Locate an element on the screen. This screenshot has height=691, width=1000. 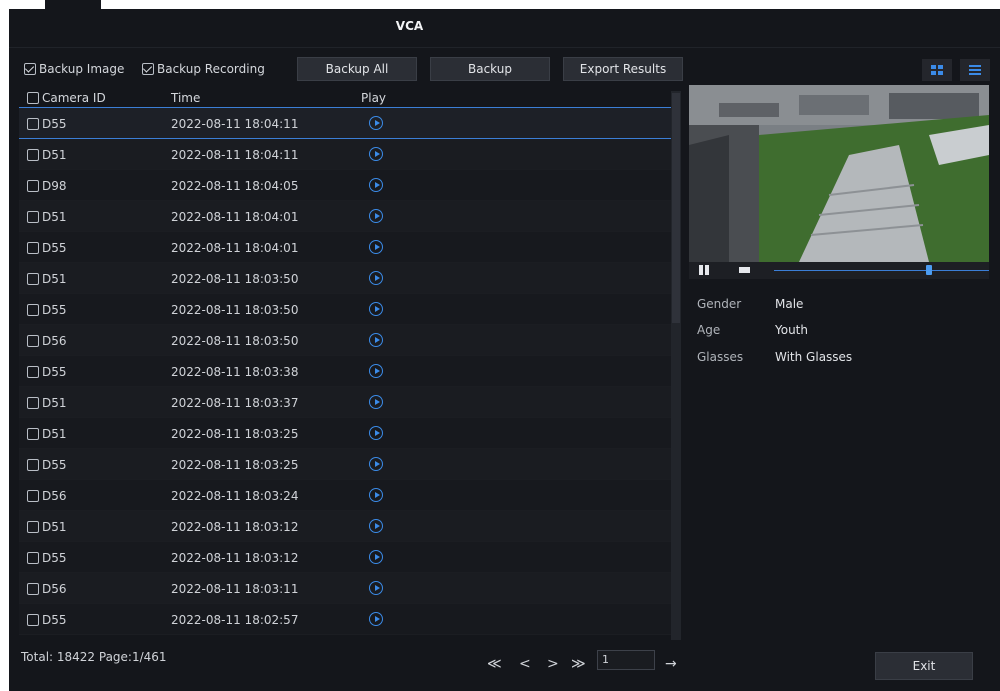
table-row: D56 2022-08-11 18:03:11 is located at coordinates (349, 588).